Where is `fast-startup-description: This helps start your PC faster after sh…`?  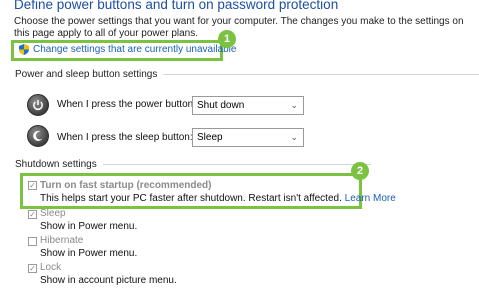
fast-startup-description: This helps start your PC faster after sh… is located at coordinates (218, 198).